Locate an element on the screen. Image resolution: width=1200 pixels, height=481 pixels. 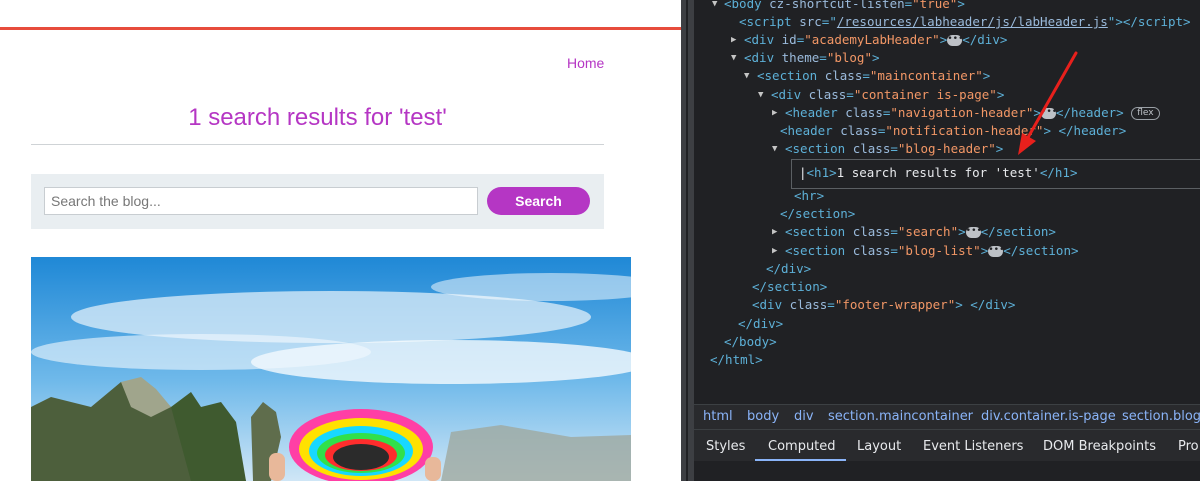
theme-value: "blog" is located at coordinates (849, 57).